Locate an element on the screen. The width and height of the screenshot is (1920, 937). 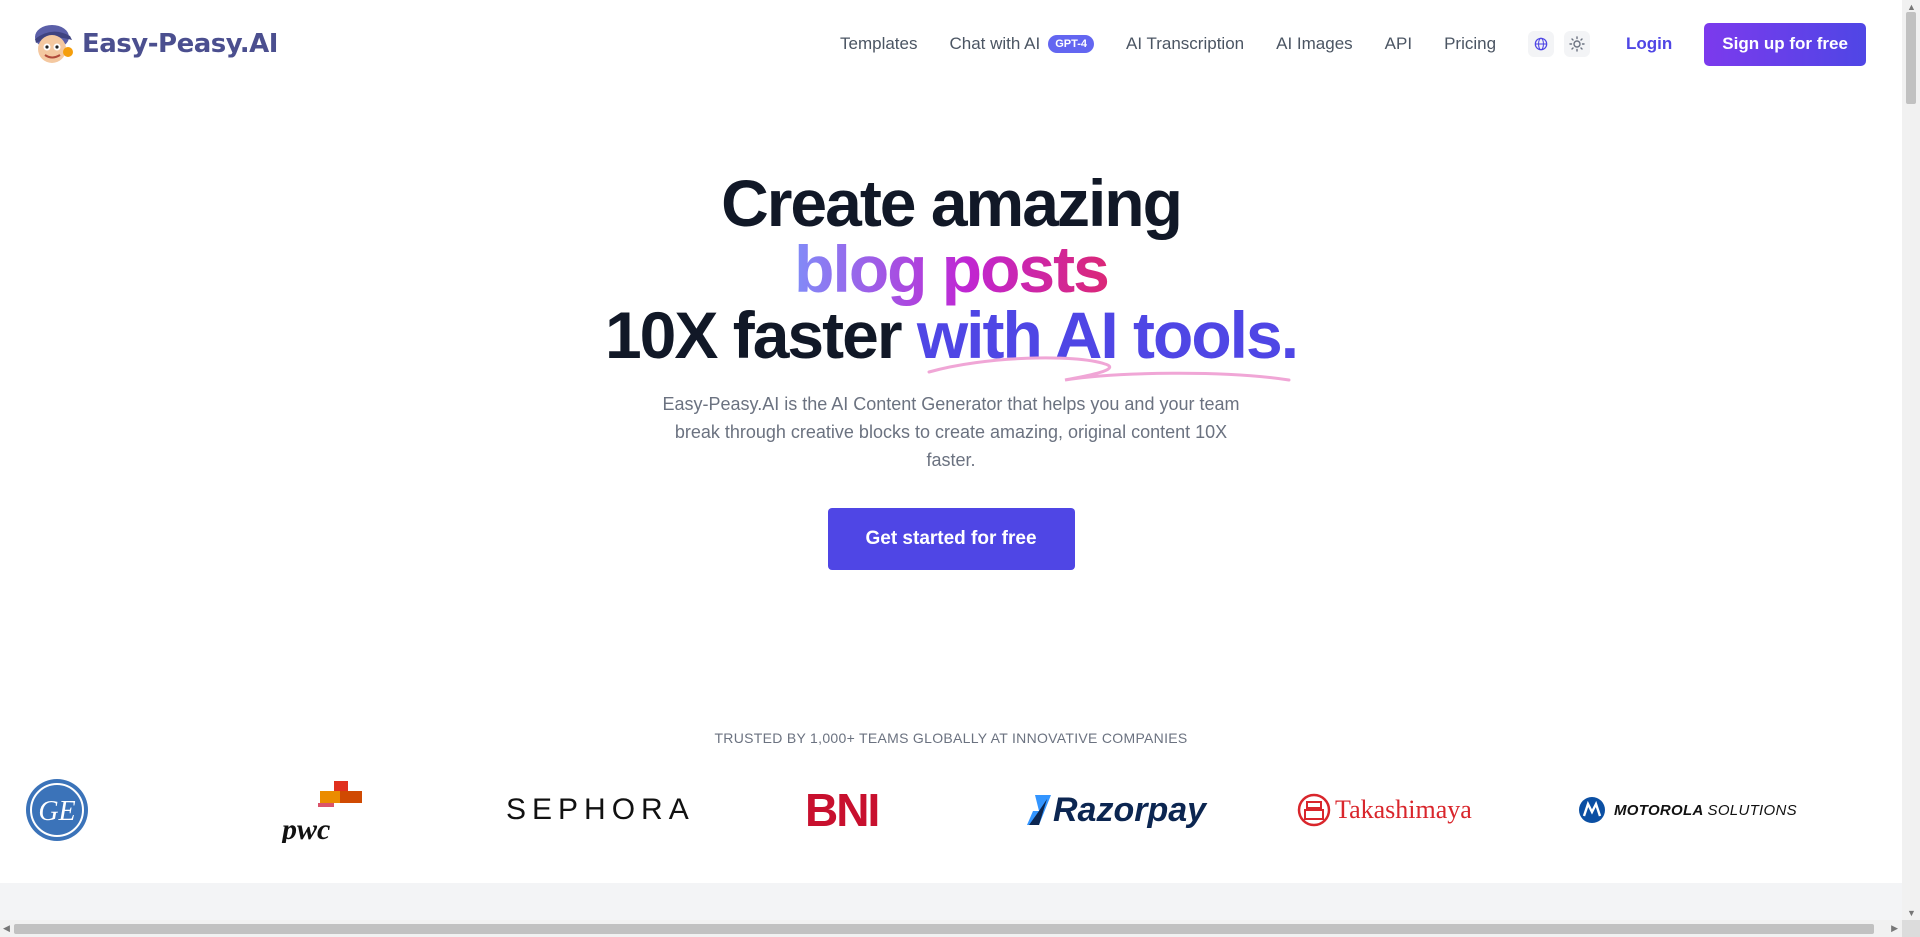
scroll-left-arrow-icon: ◀ is located at coordinates (6, 928).